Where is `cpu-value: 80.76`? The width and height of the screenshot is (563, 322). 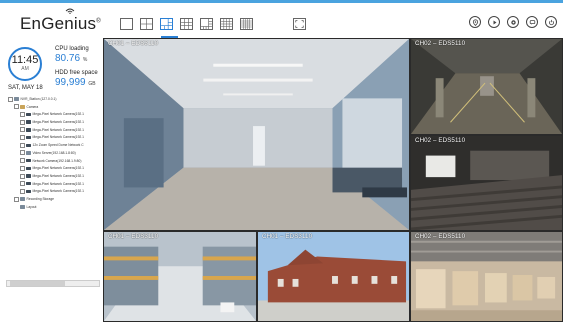
cpu-value: 80.76 is located at coordinates (68, 58).